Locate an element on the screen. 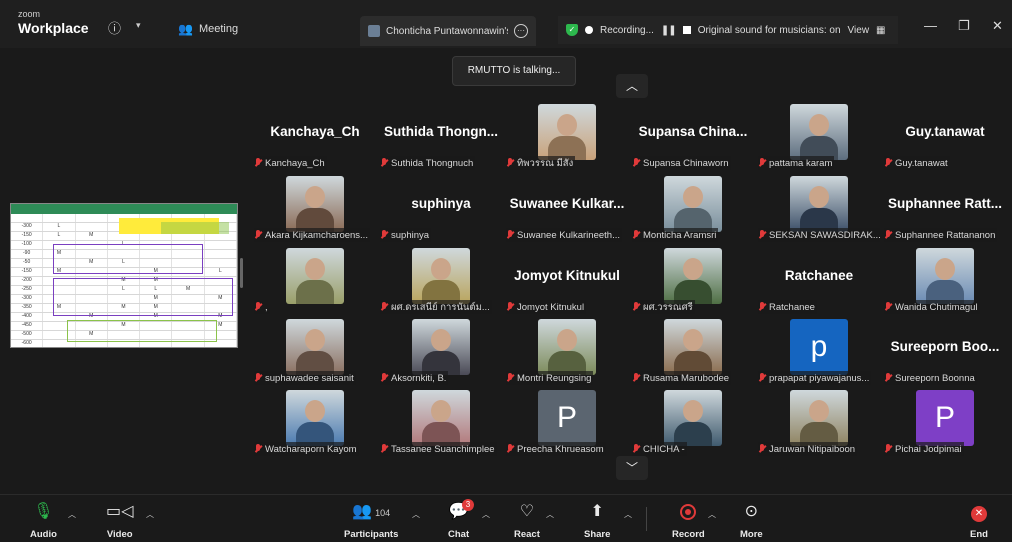 This screenshot has height=542, width=1012. zoom-logo: zoom Workplace is located at coordinates (53, 22).